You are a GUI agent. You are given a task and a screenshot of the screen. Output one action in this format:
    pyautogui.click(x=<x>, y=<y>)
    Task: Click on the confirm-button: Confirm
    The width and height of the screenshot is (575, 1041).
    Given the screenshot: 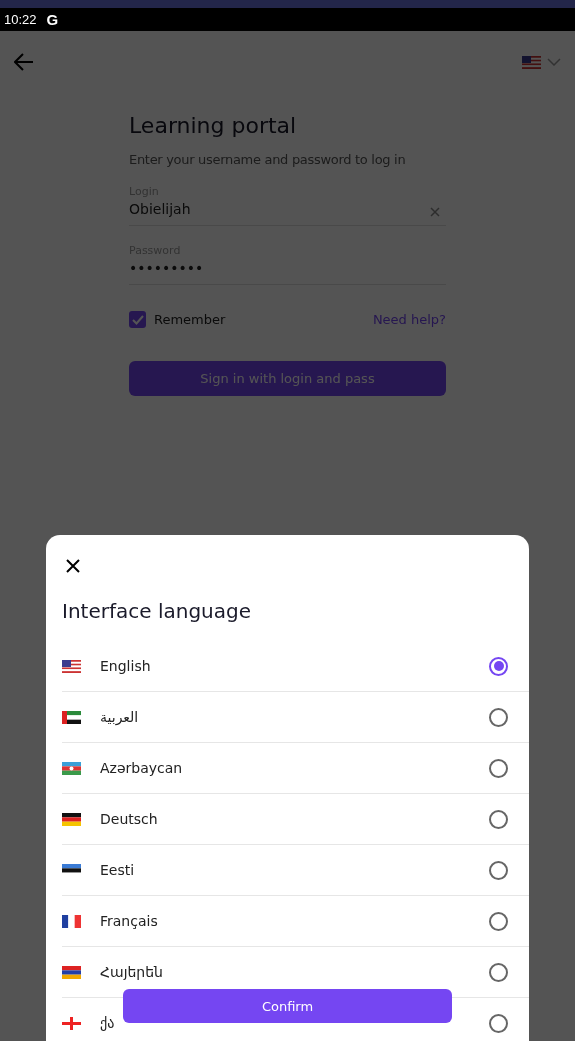 What is the action you would take?
    pyautogui.click(x=287, y=1006)
    